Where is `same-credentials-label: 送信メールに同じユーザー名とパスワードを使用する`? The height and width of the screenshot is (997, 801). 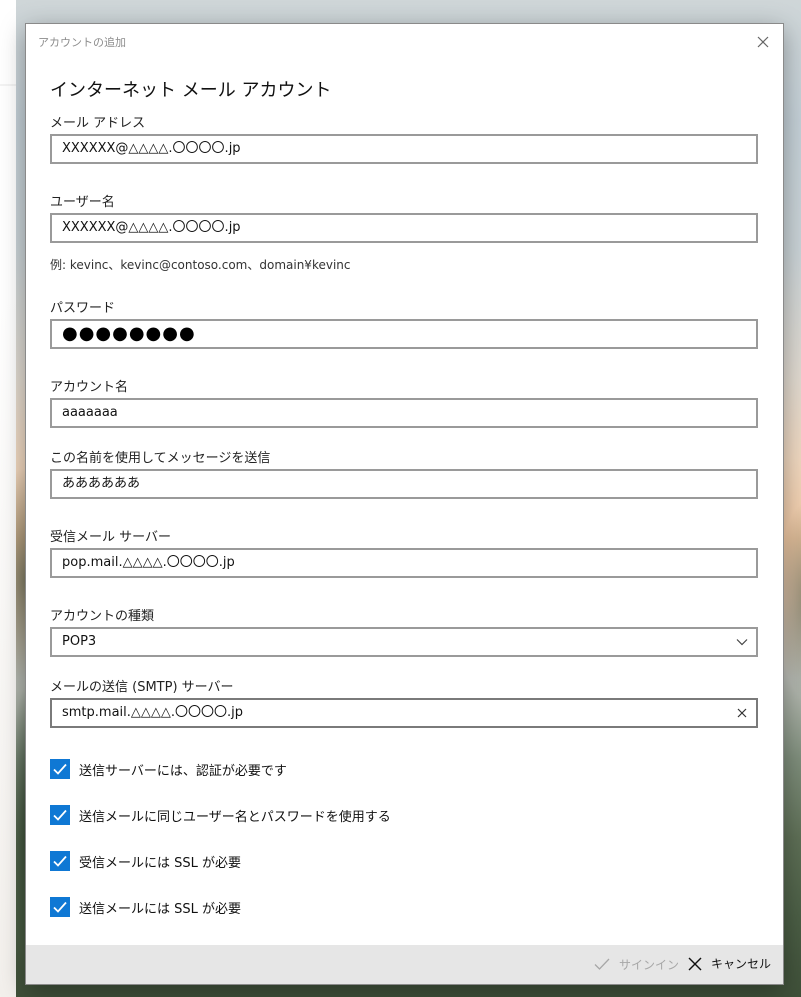
same-credentials-label: 送信メールに同じユーザー名とパスワードを使用する is located at coordinates (235, 817).